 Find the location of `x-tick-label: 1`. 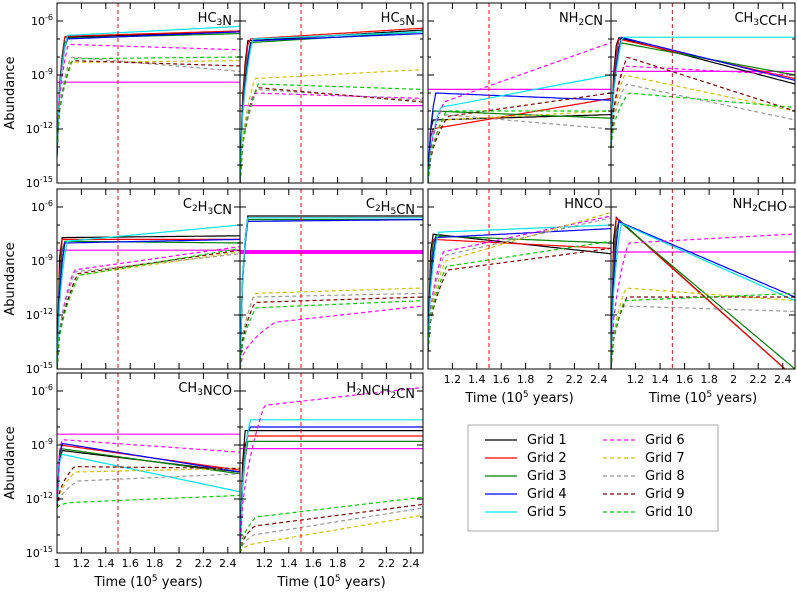

x-tick-label: 1 is located at coordinates (57, 563).